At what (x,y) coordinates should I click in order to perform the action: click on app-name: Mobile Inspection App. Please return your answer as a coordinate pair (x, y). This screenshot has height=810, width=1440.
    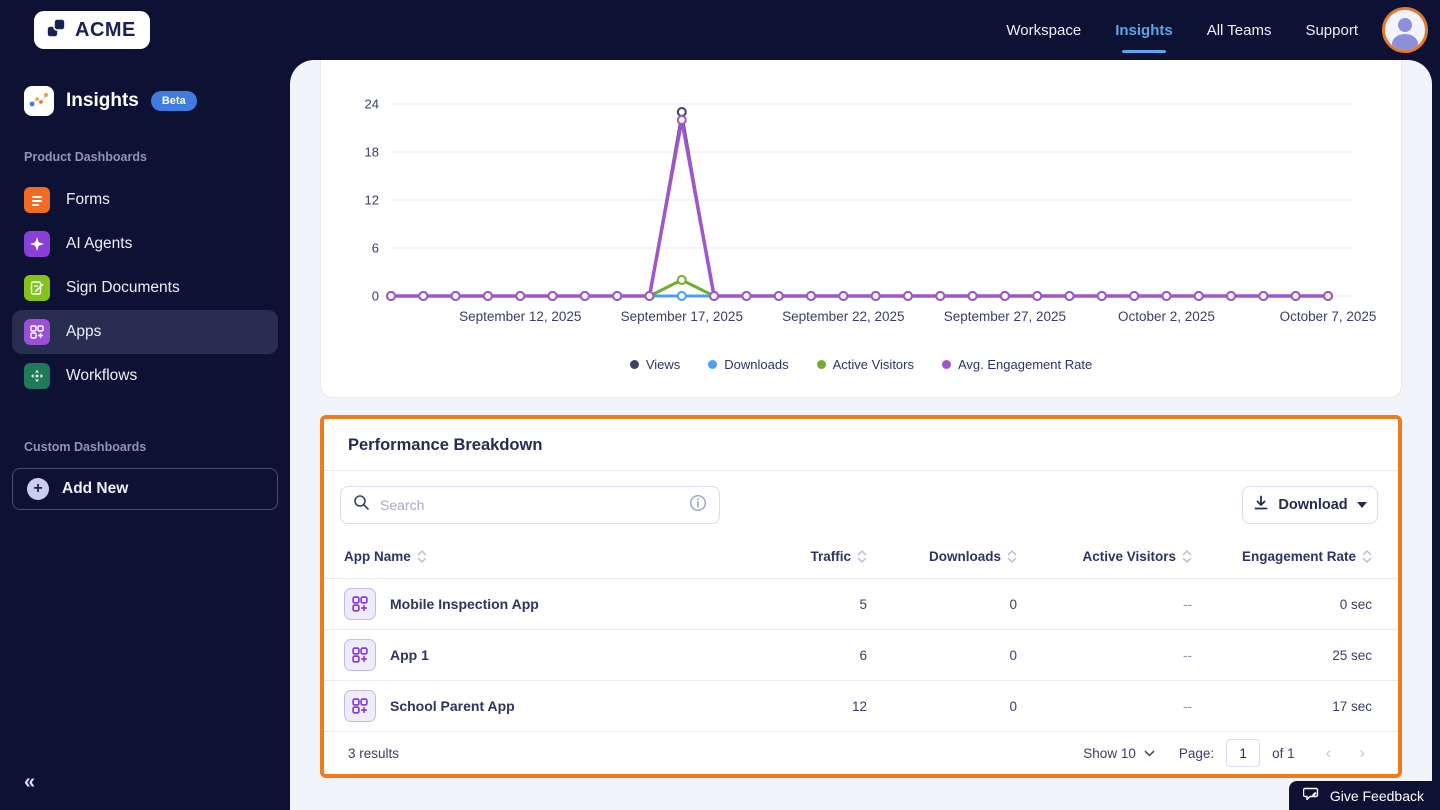
    Looking at the image, I should click on (464, 604).